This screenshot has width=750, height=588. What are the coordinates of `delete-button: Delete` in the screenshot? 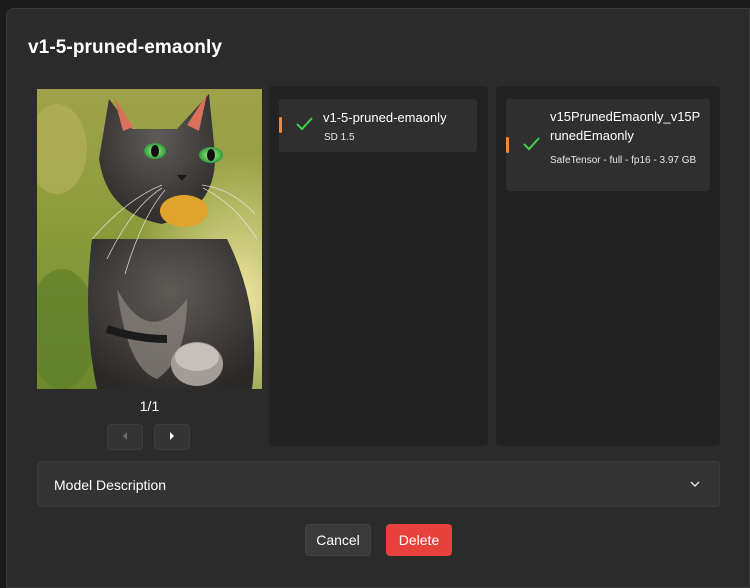 It's located at (419, 540).